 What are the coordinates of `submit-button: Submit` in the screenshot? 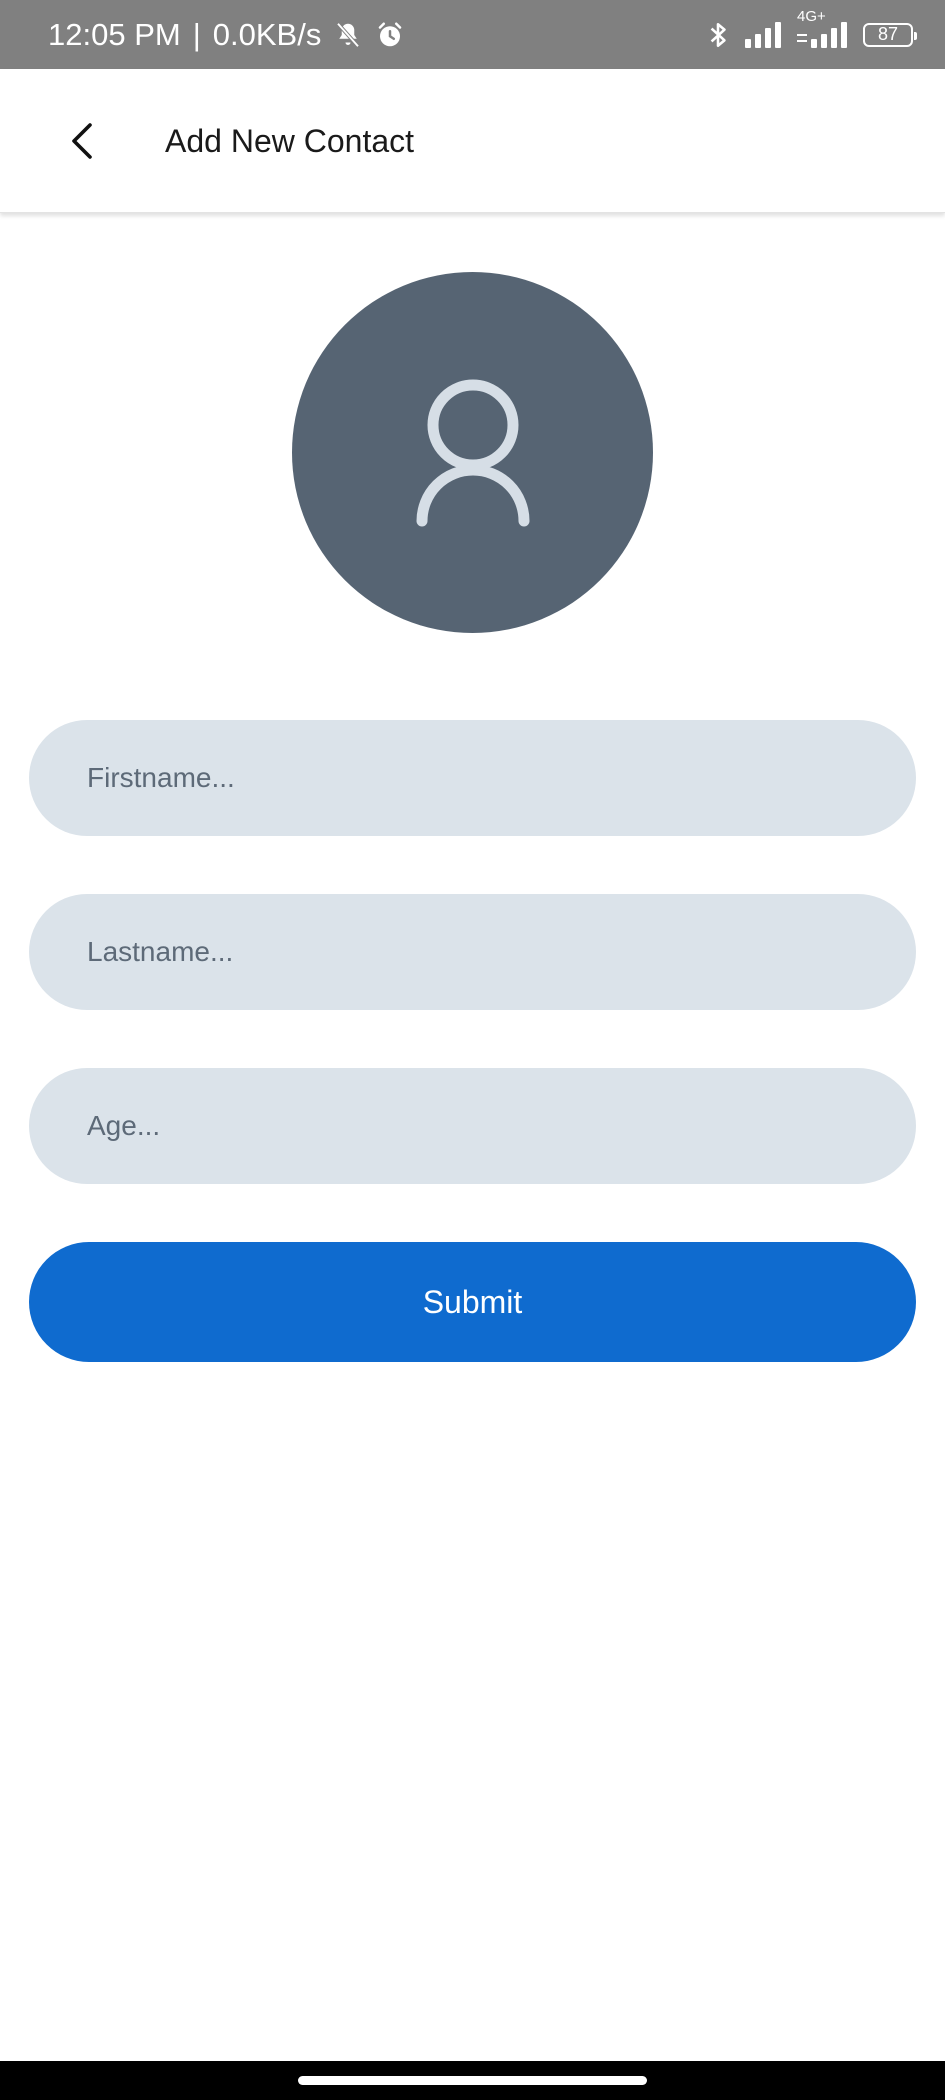 It's located at (472, 1302).